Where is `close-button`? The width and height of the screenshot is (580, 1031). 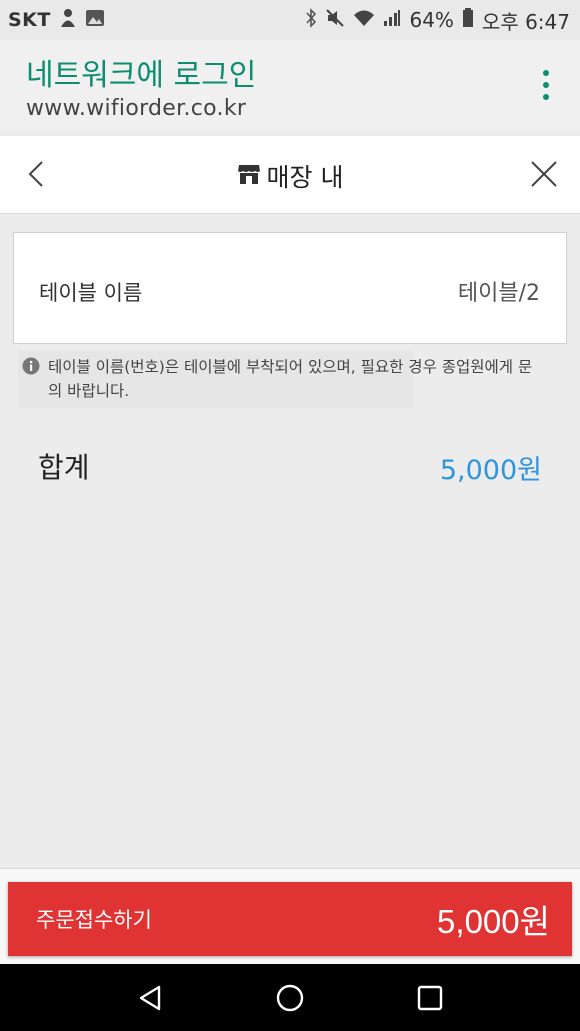
close-button is located at coordinates (544, 174).